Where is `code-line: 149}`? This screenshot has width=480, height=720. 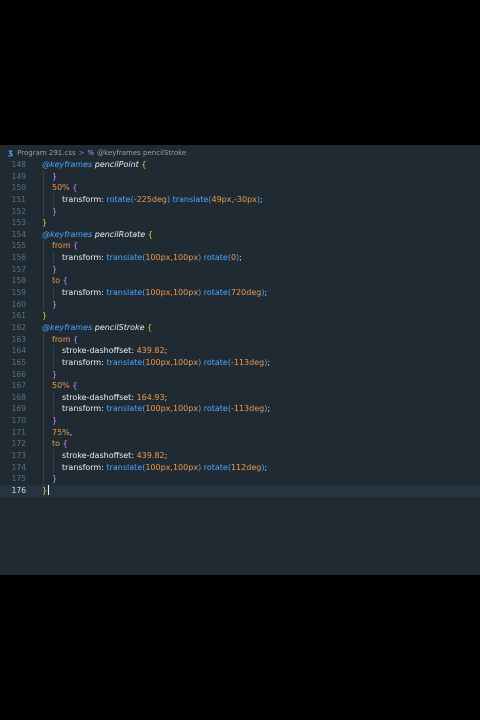
code-line: 149} is located at coordinates (240, 176).